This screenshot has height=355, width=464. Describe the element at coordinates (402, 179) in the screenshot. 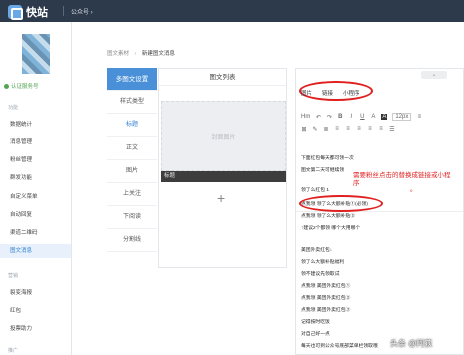

I see `annotation-text: 需要粉丝点击的替换成链接或小程序` at that location.